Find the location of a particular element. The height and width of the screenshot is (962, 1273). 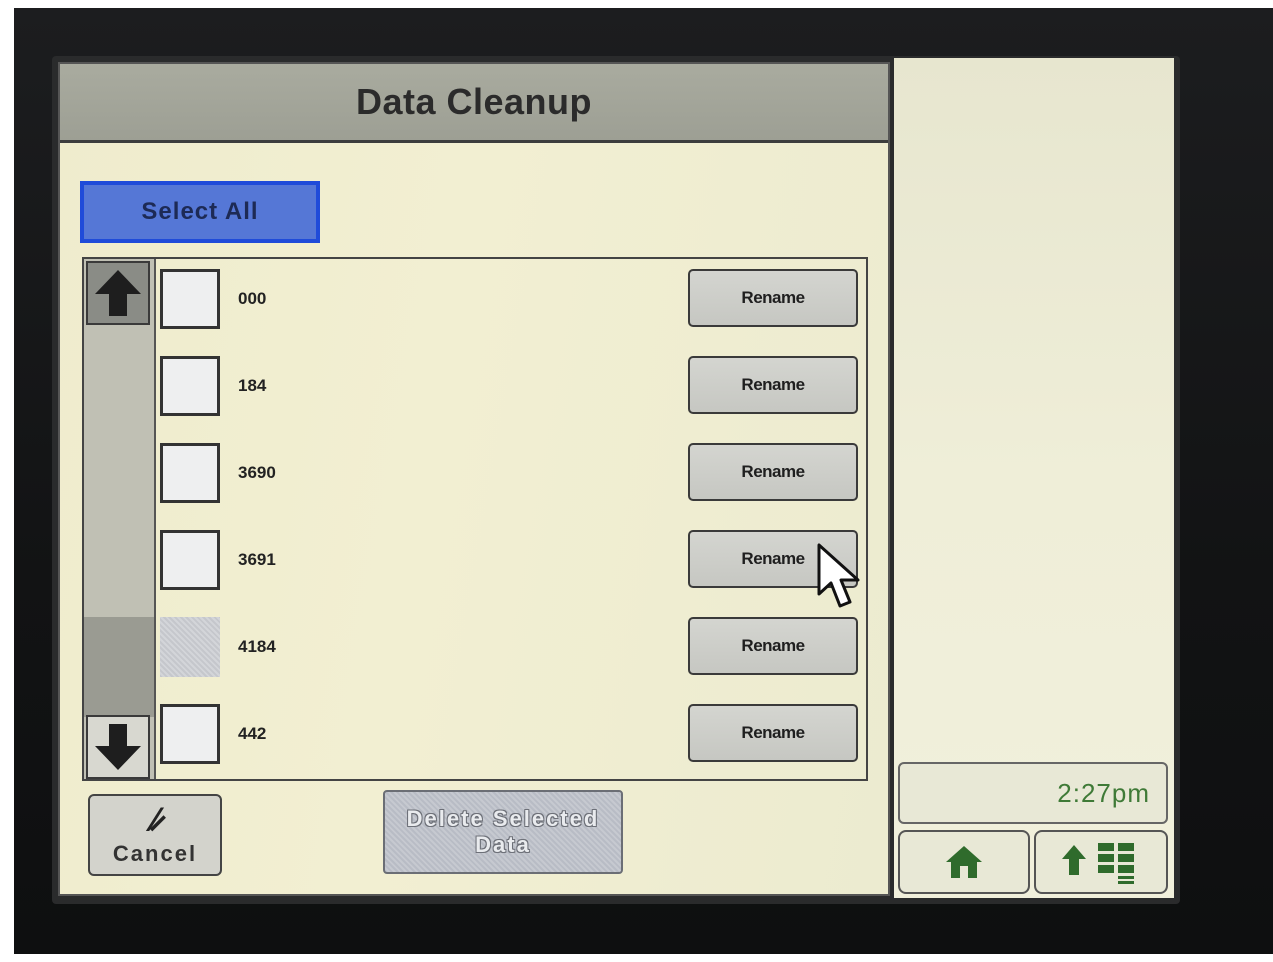

item-checkbox-disabled is located at coordinates (190, 647).